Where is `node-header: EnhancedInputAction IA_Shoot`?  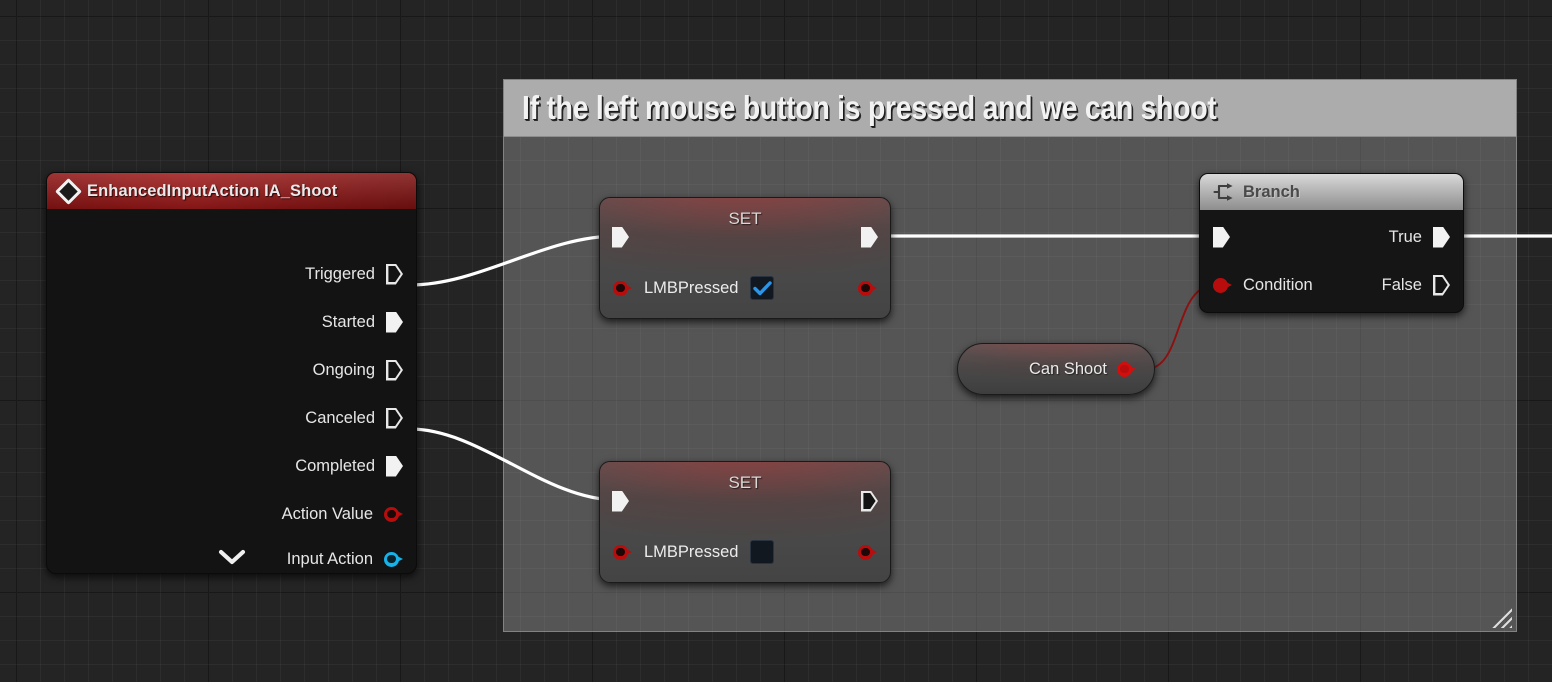 node-header: EnhancedInputAction IA_Shoot is located at coordinates (231, 191).